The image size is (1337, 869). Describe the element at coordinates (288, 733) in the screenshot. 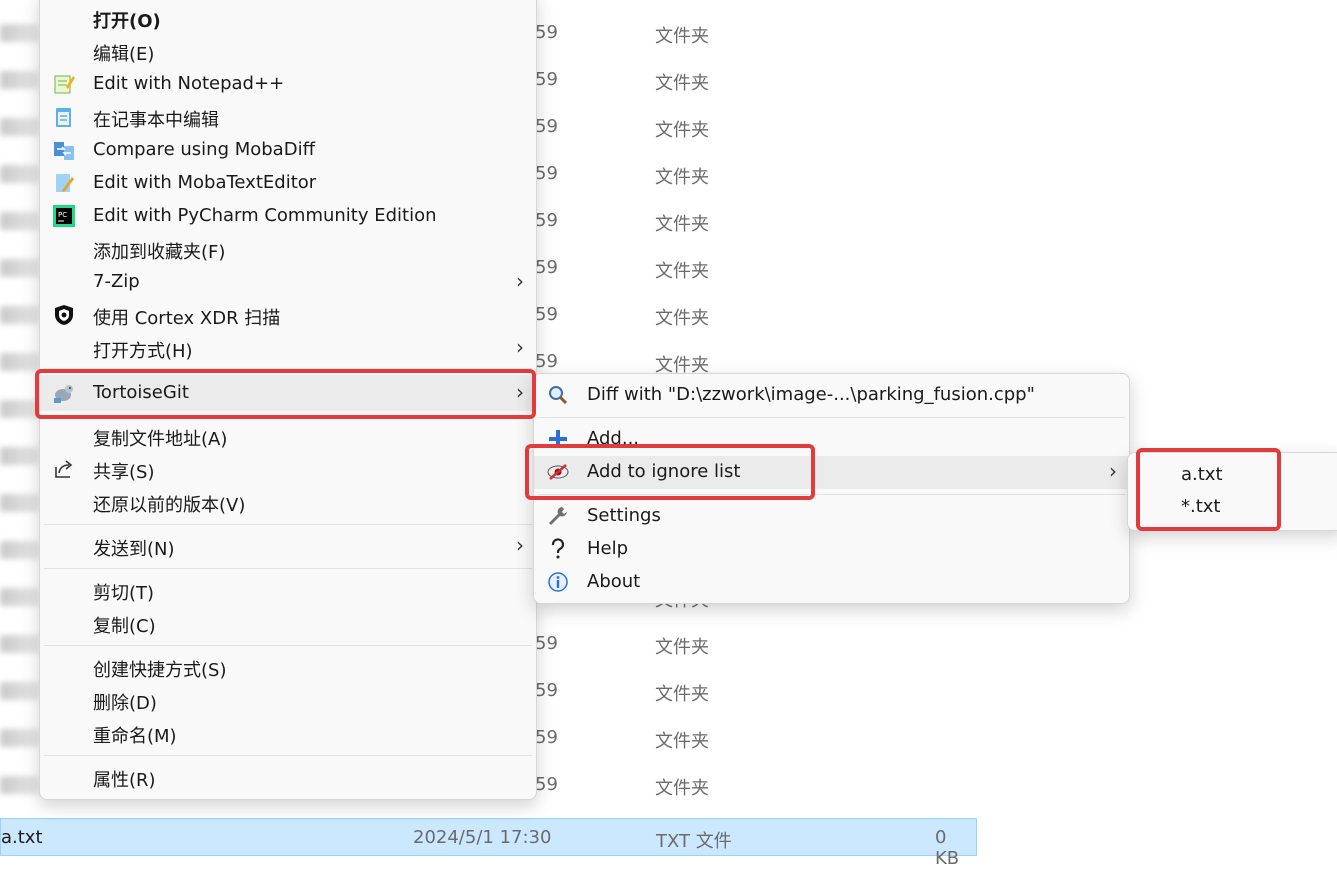

I see `menu-item-rename: 重命名(M)` at that location.